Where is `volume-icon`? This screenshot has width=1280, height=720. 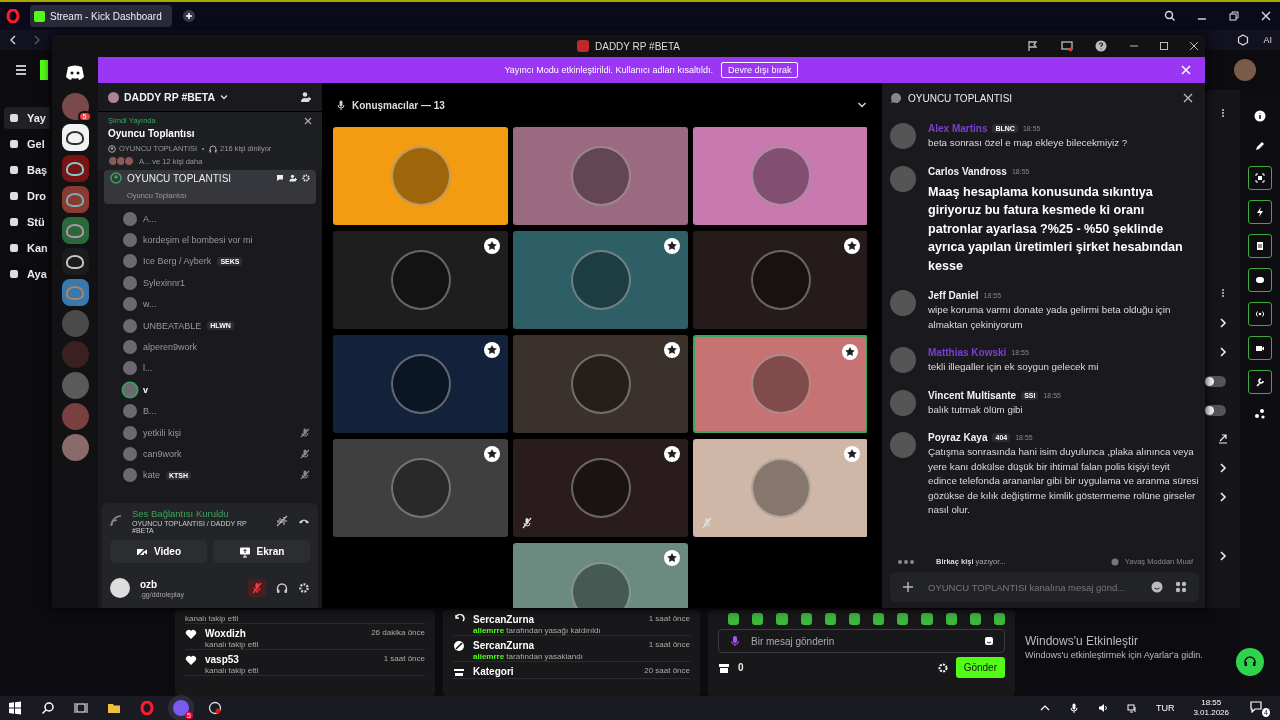 volume-icon is located at coordinates (1102, 708).